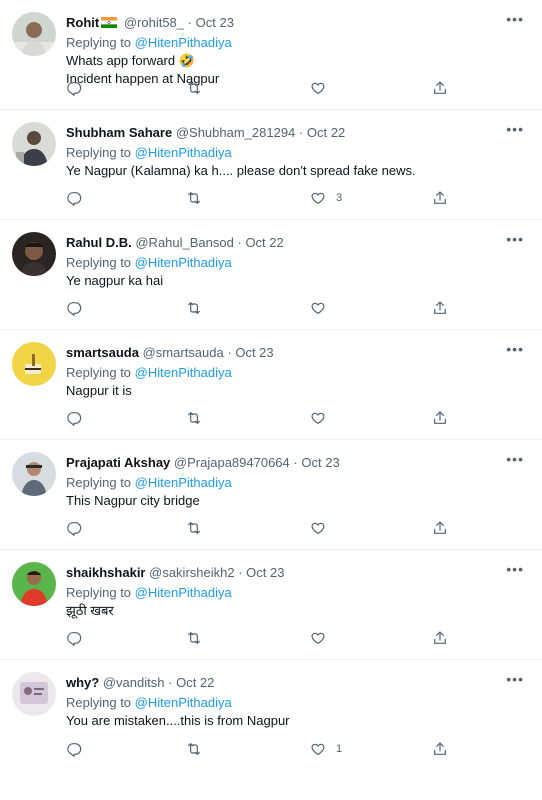 The width and height of the screenshot is (542, 800). I want to click on tweet-header: why? @vanditsh · Oct 22, so click(286, 683).